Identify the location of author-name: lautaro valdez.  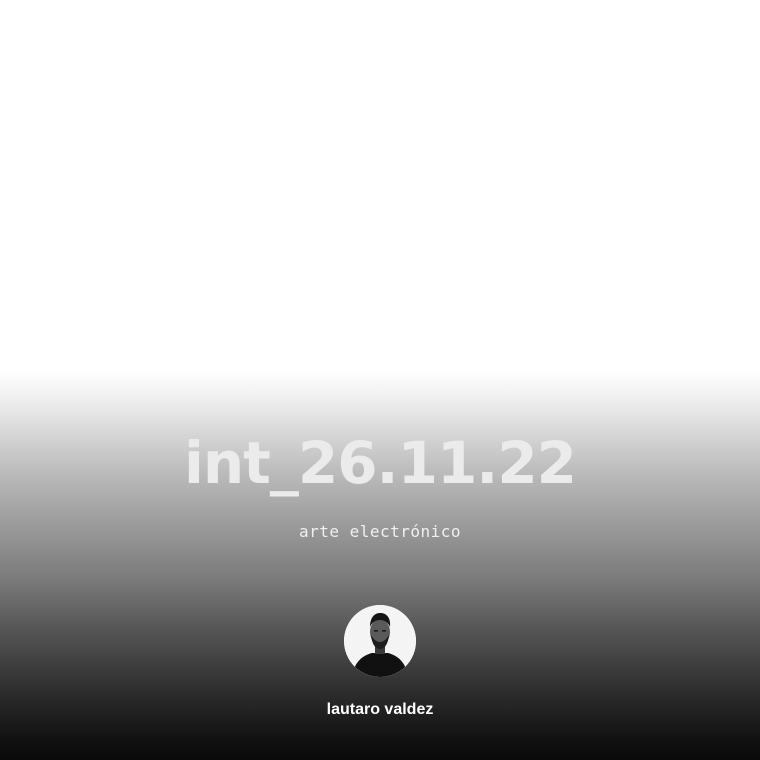
(380, 709).